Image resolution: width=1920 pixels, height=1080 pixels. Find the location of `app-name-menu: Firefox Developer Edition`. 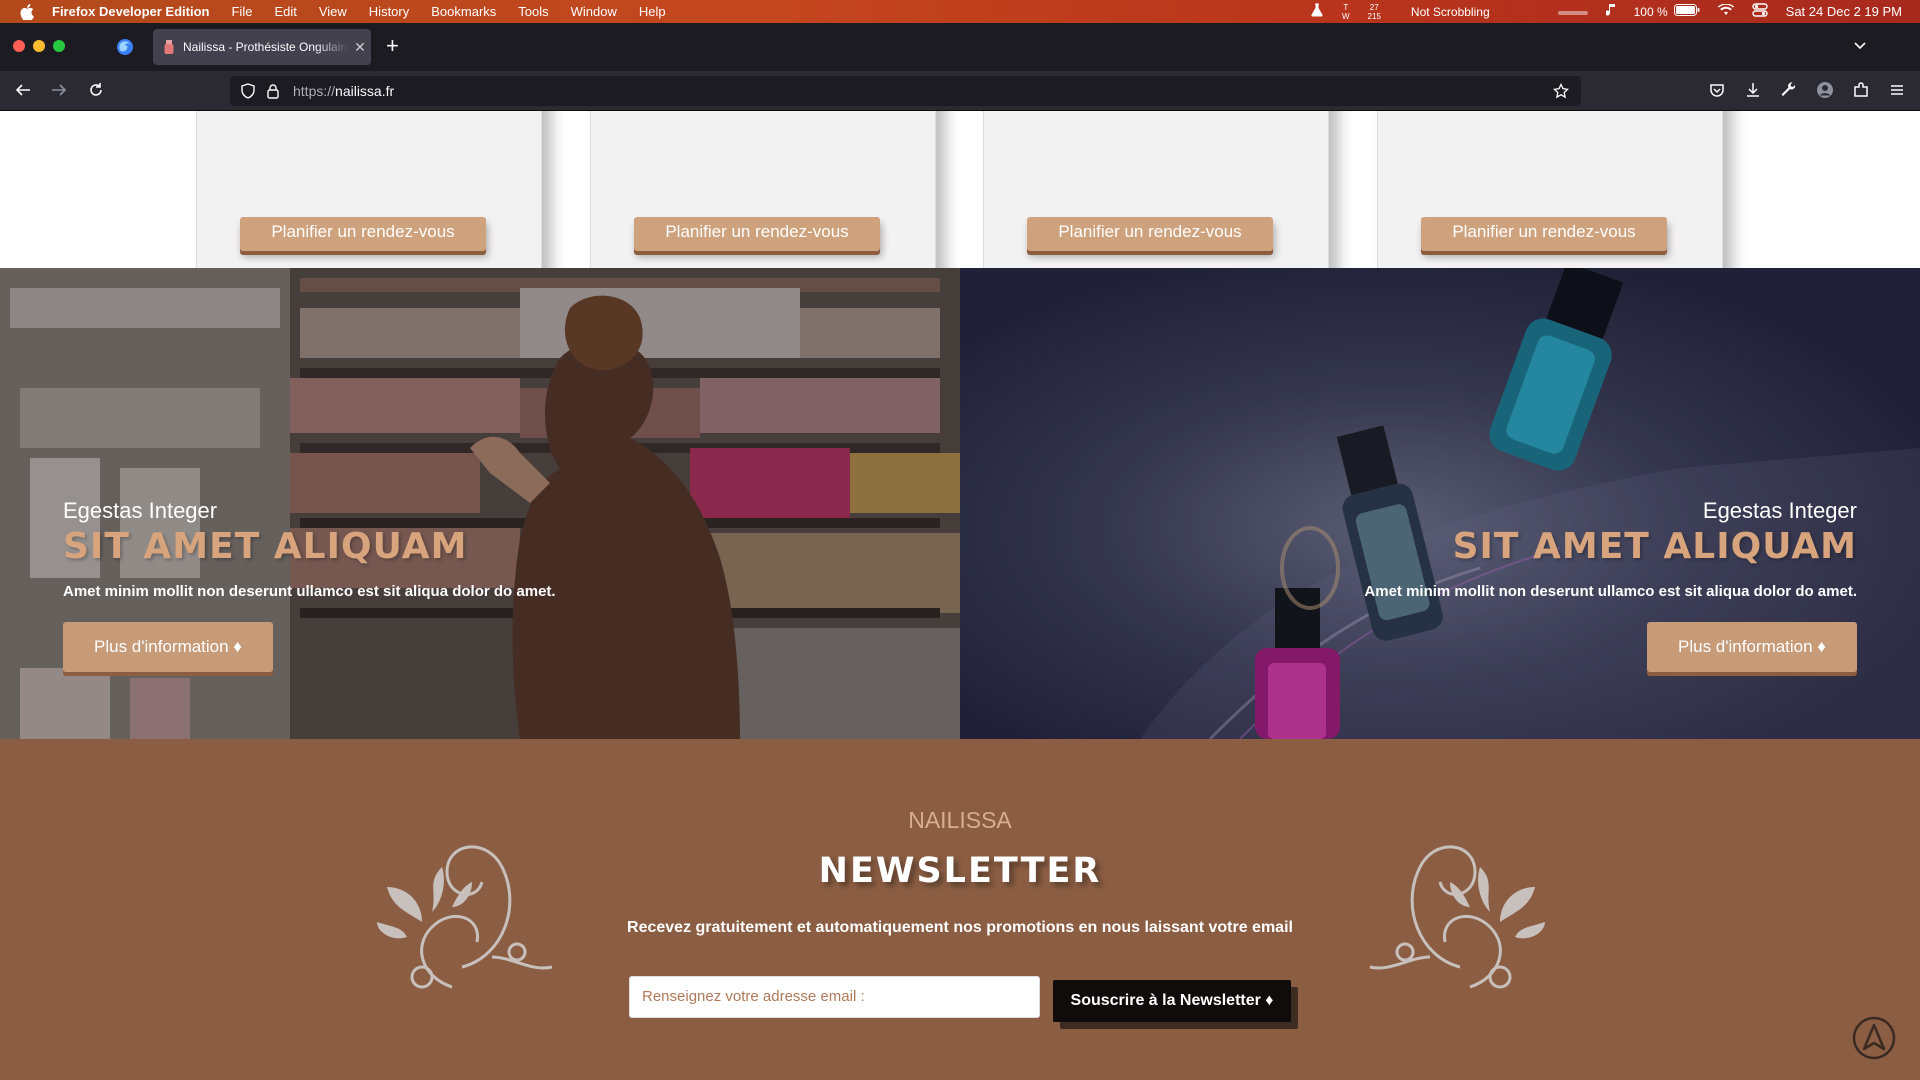

app-name-menu: Firefox Developer Edition is located at coordinates (130, 11).